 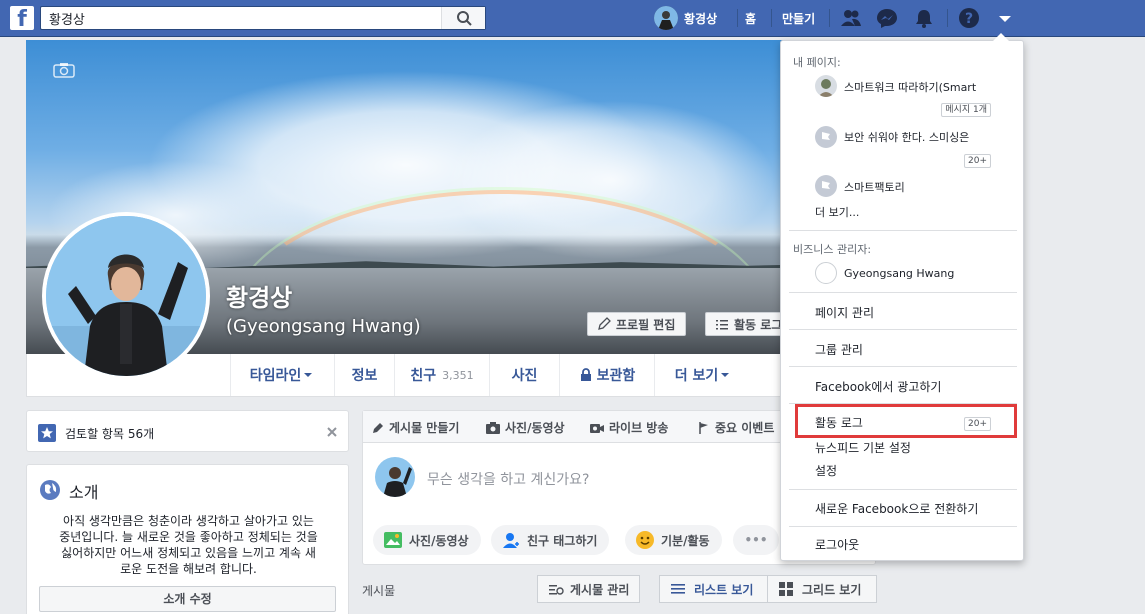 I want to click on tab-timeline: 타임라인, so click(x=282, y=375).